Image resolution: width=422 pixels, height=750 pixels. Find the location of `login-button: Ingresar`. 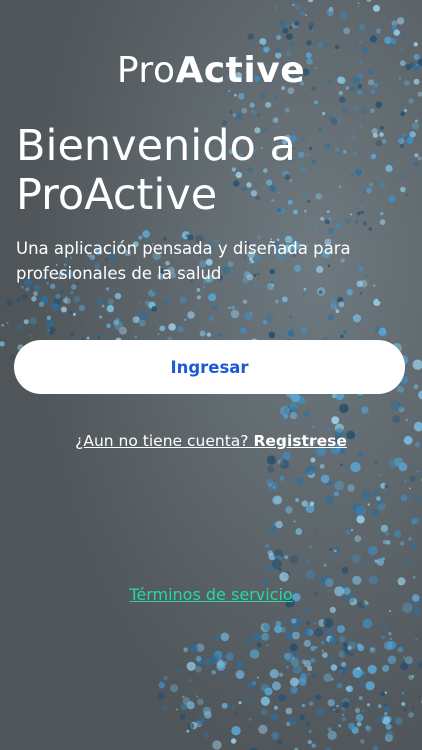

login-button: Ingresar is located at coordinates (209, 367).